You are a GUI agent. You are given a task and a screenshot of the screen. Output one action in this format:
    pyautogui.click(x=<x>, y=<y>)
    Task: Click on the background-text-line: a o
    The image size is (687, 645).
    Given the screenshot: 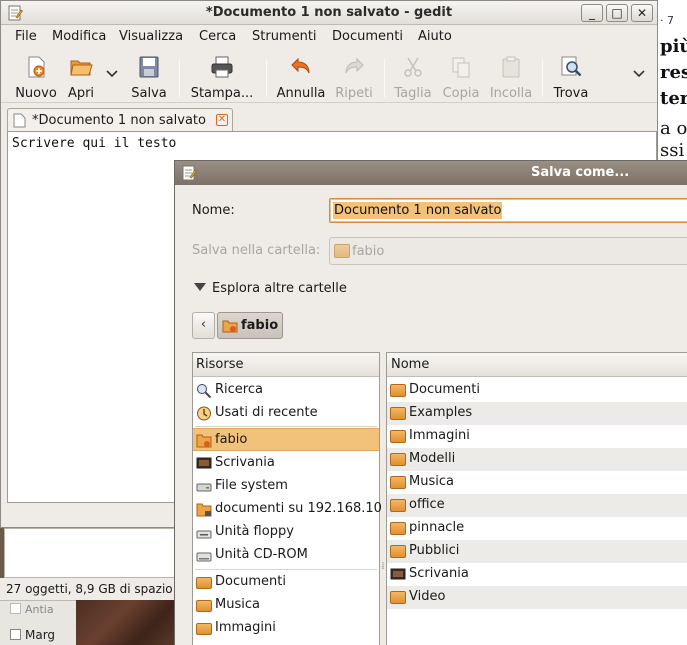 What is the action you would take?
    pyautogui.click(x=673, y=128)
    